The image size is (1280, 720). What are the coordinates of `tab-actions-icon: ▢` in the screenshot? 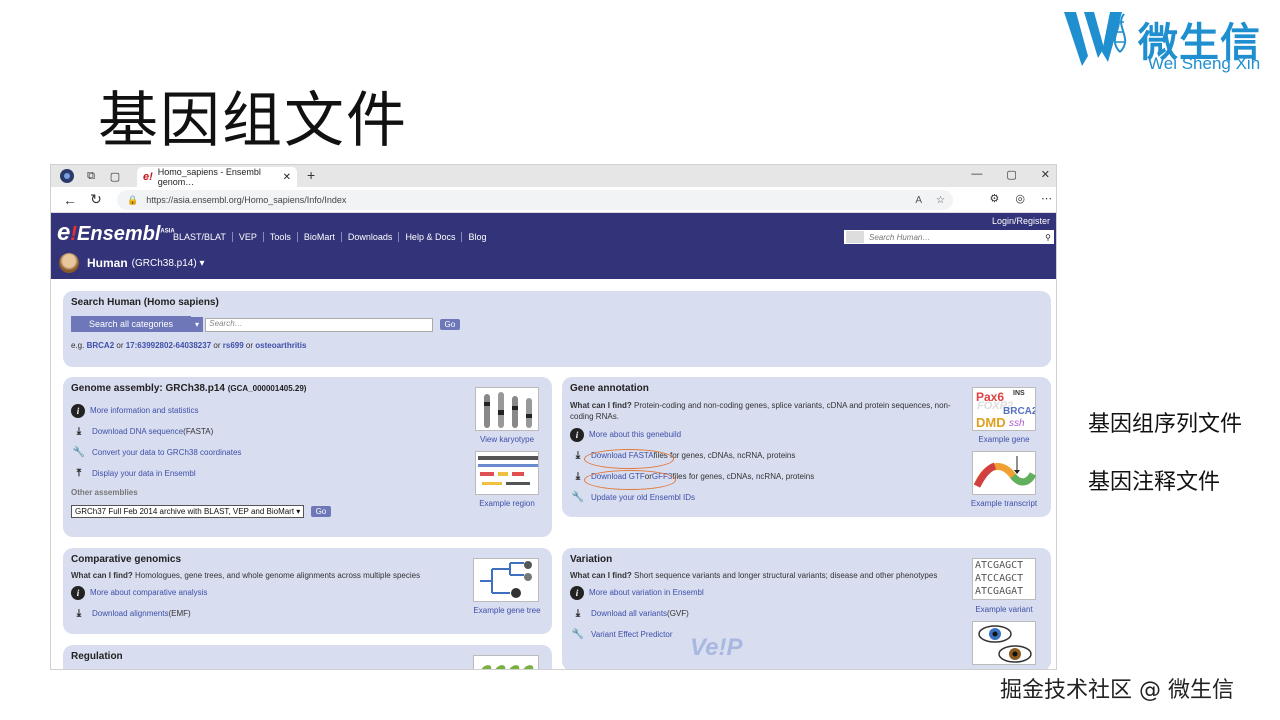 It's located at (115, 176).